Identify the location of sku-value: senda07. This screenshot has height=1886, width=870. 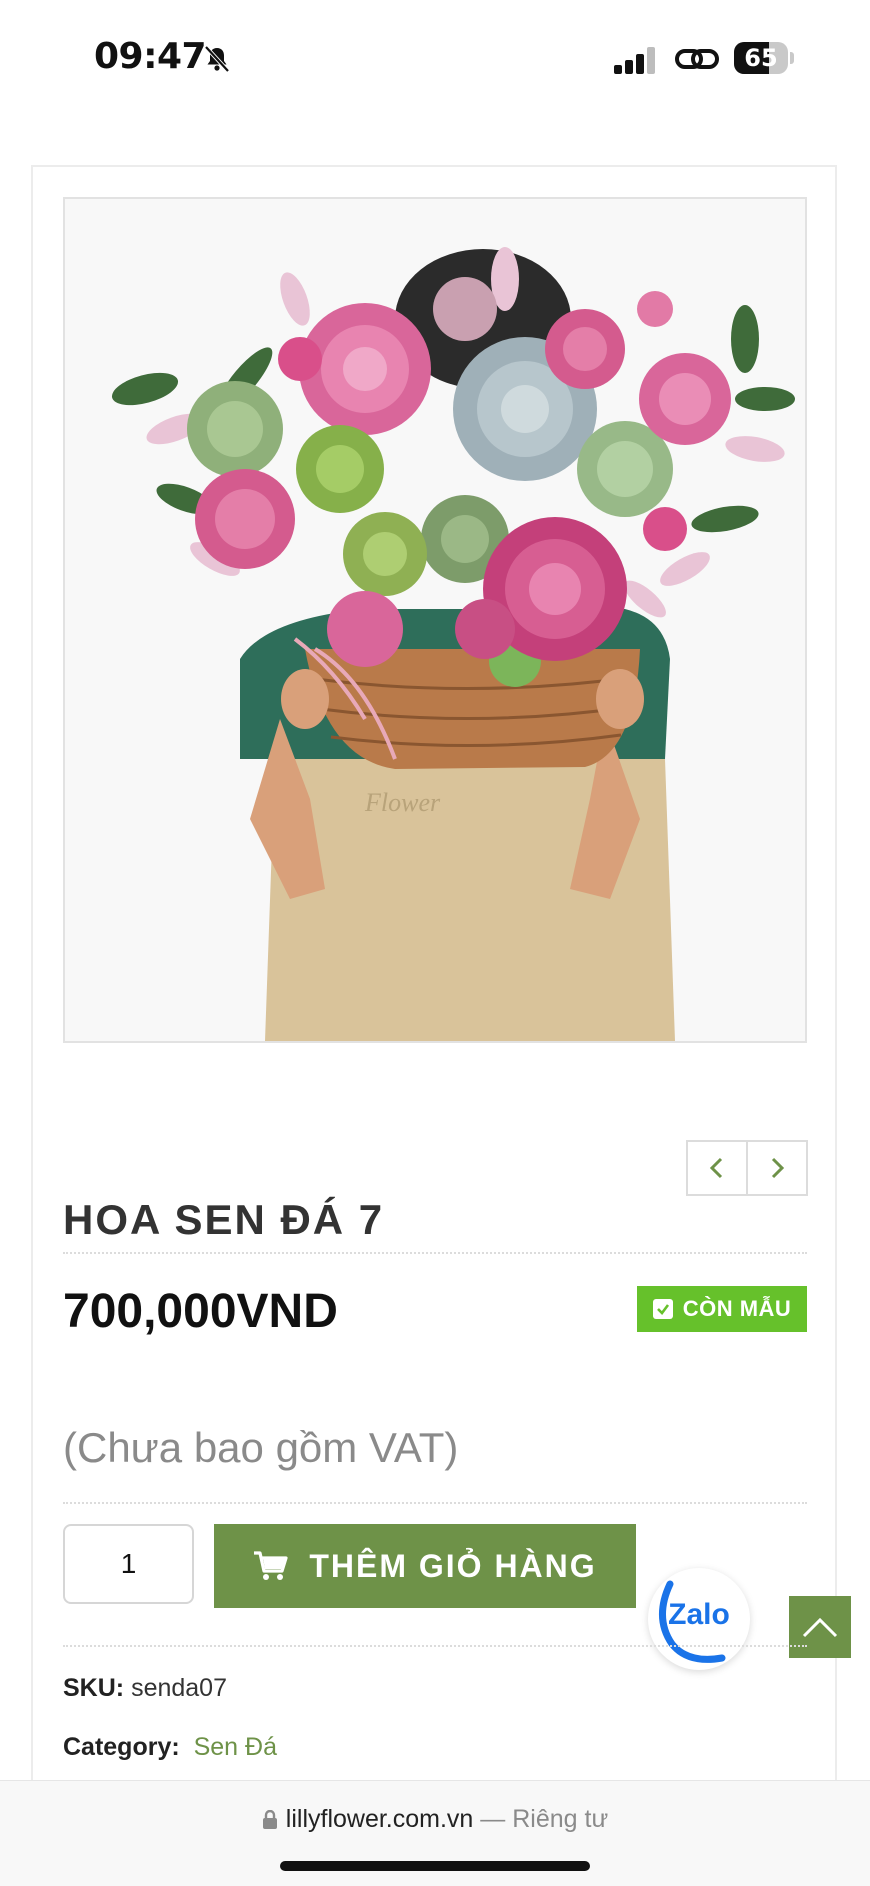
(179, 1688).